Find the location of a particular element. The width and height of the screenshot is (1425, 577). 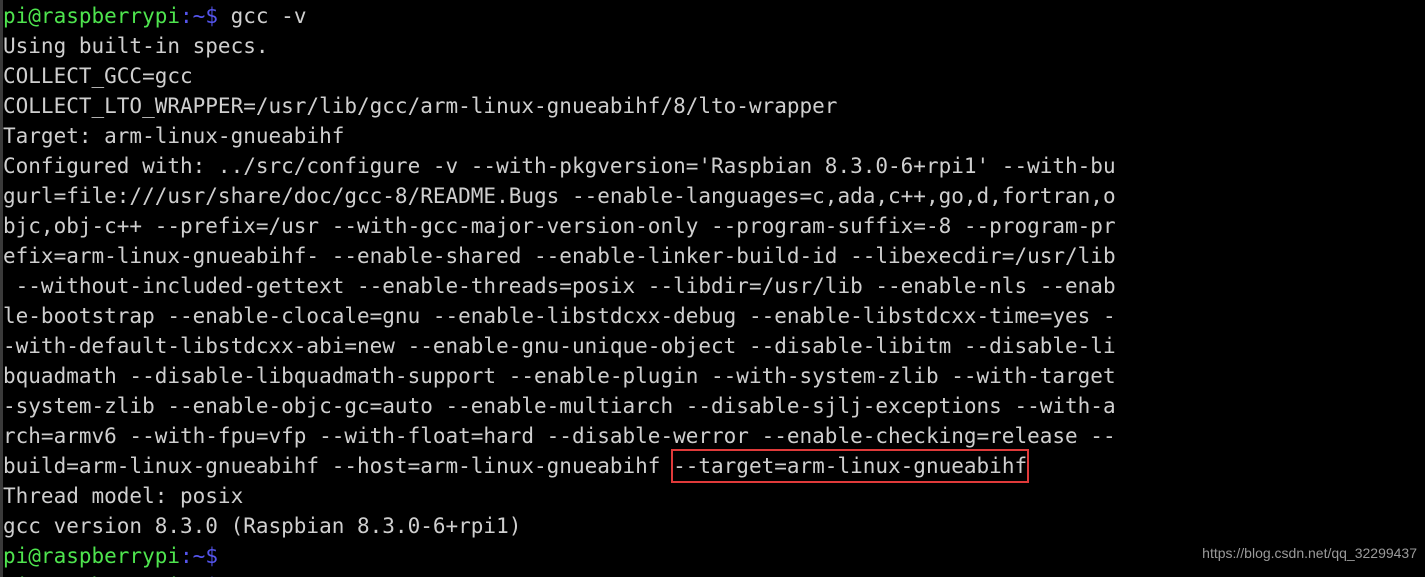

final-prompt-path: :~ is located at coordinates (193, 556).